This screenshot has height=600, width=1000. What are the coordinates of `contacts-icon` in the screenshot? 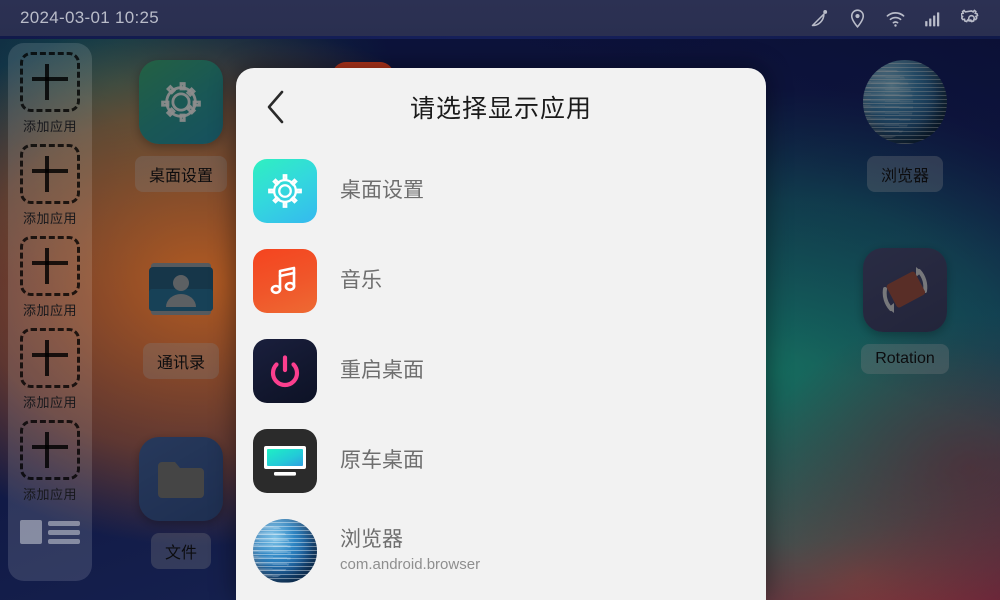 It's located at (181, 289).